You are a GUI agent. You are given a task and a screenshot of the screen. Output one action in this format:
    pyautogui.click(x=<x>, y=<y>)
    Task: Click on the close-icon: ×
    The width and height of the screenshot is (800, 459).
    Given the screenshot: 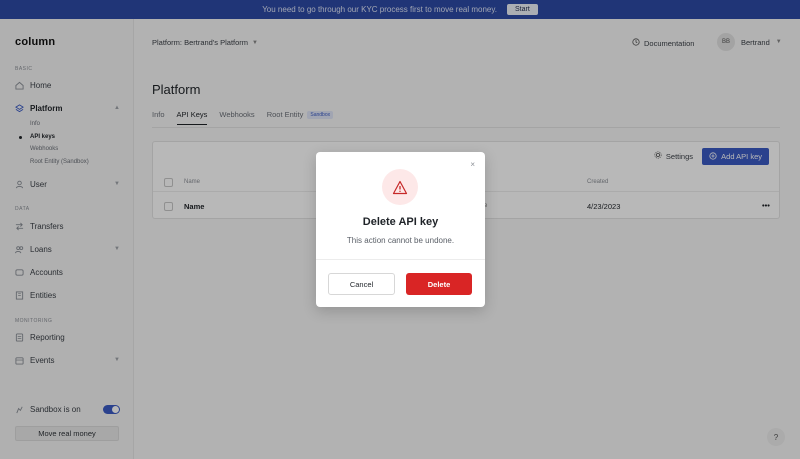 What is the action you would take?
    pyautogui.click(x=472, y=164)
    